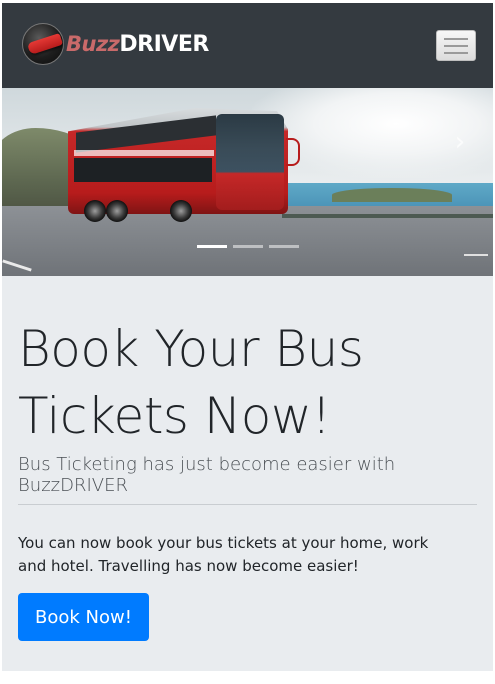  I want to click on navbar-toggler-button, so click(456, 45).